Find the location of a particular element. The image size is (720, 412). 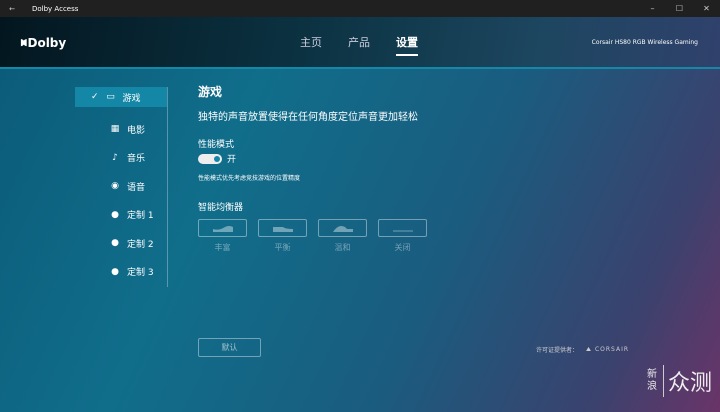

sidebar-item-custom-2: ● 定制 2 is located at coordinates (121, 243).